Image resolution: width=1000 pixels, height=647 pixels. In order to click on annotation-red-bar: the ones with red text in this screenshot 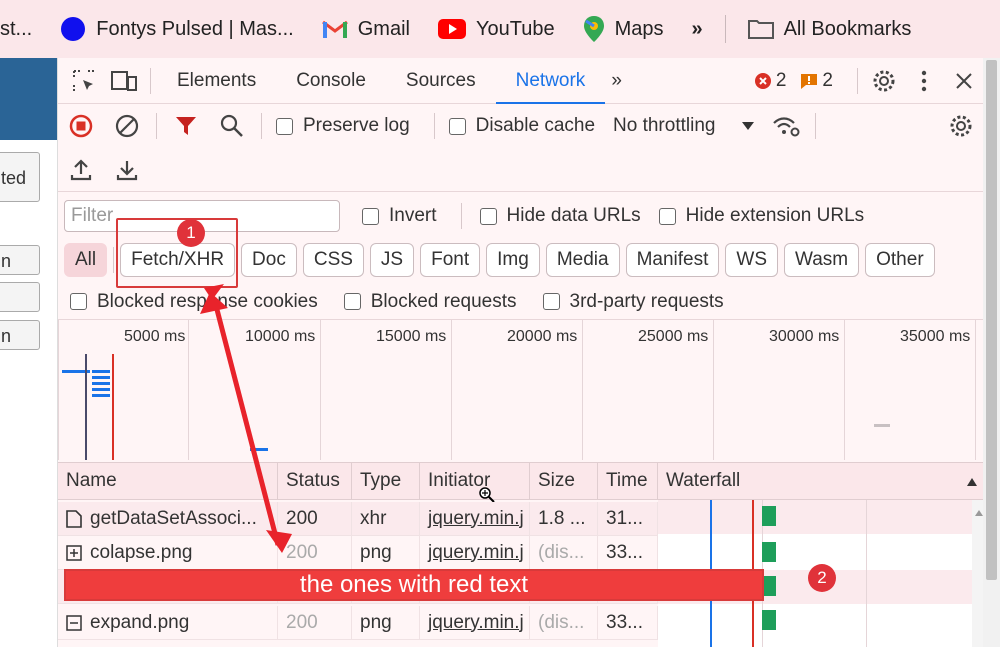, I will do `click(414, 585)`.